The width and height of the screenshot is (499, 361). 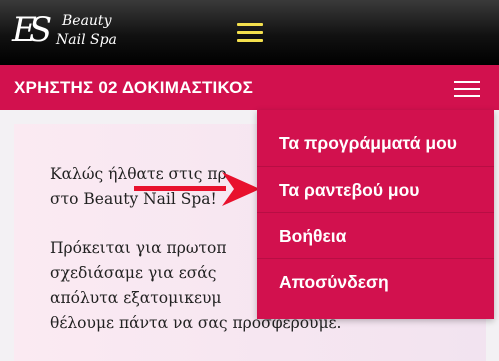 I want to click on menu-item-my-appointments: Τα ραντεβού μου, so click(x=375, y=189).